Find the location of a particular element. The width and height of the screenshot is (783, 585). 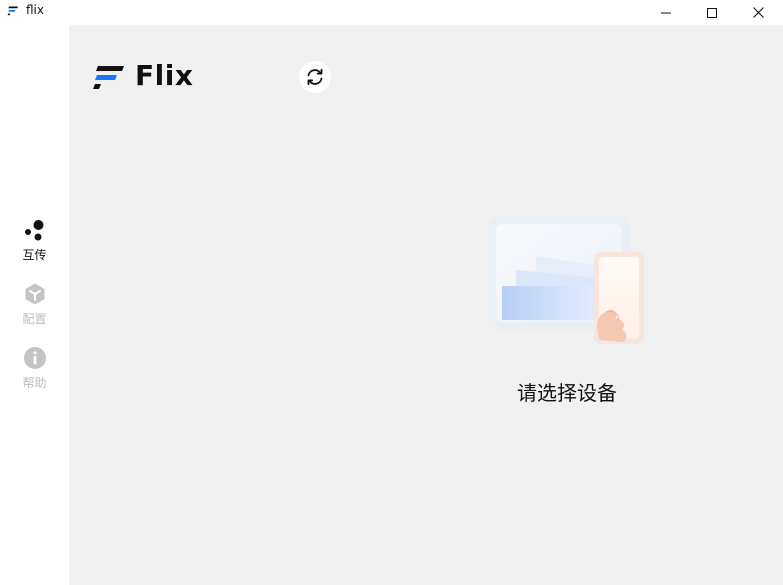

sidebar-item-config: 配置 is located at coordinates (34, 310).